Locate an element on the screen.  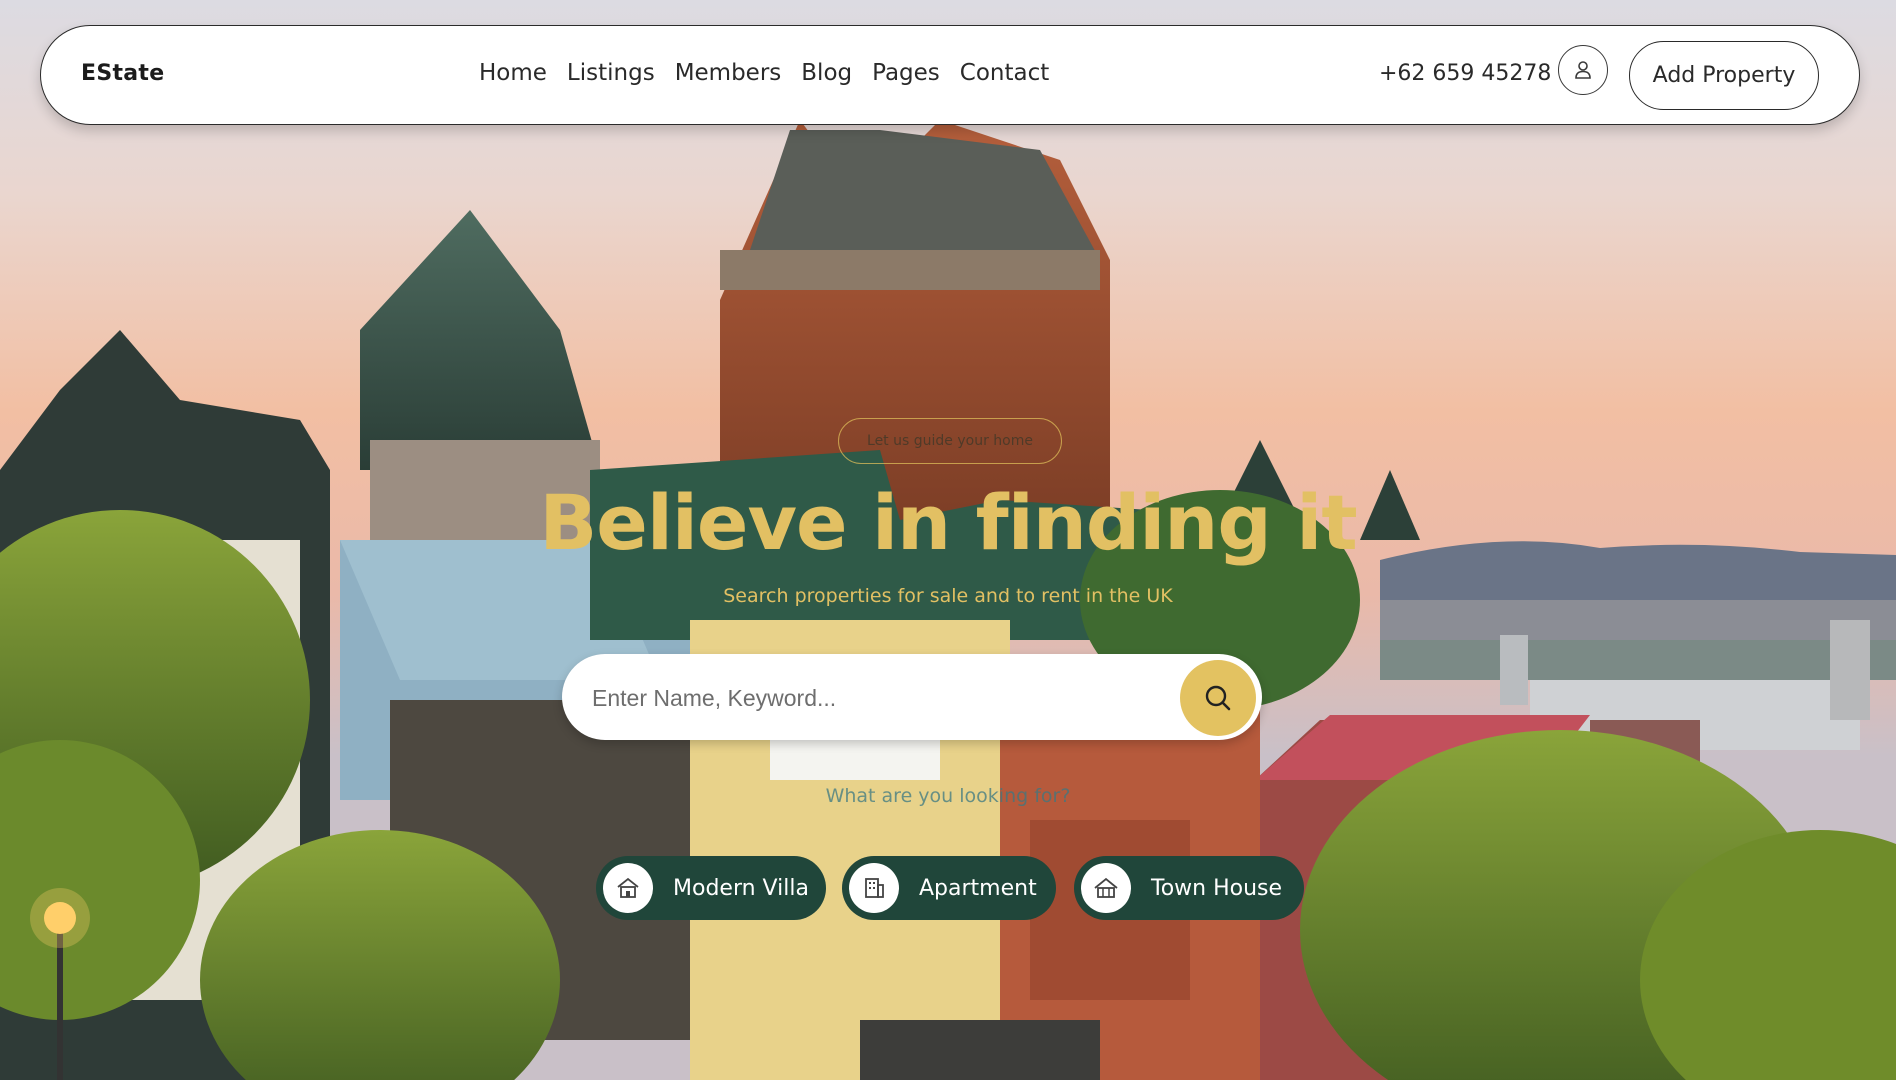
category-town-house: Town House is located at coordinates (1189, 888).